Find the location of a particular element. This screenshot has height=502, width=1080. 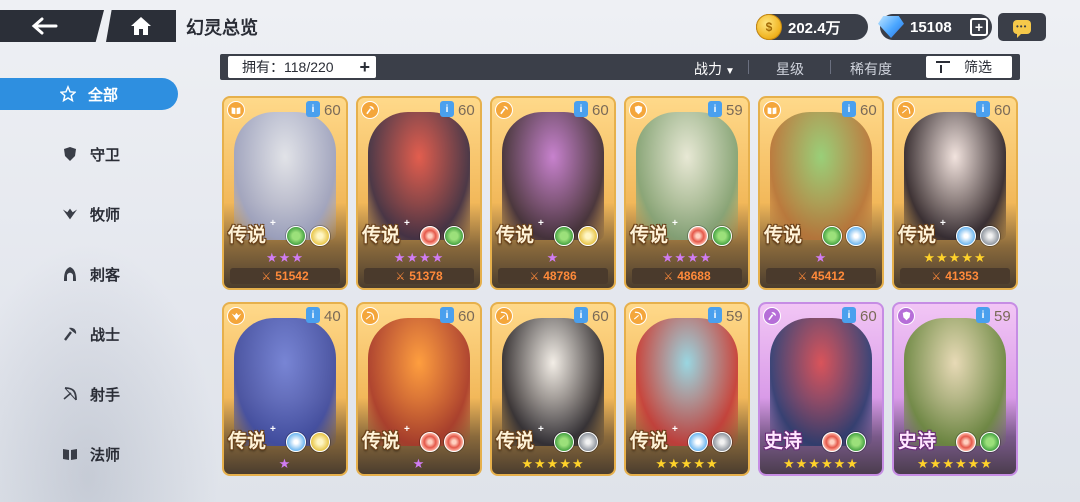

sidebar-item-all: 全部 is located at coordinates (89, 94).